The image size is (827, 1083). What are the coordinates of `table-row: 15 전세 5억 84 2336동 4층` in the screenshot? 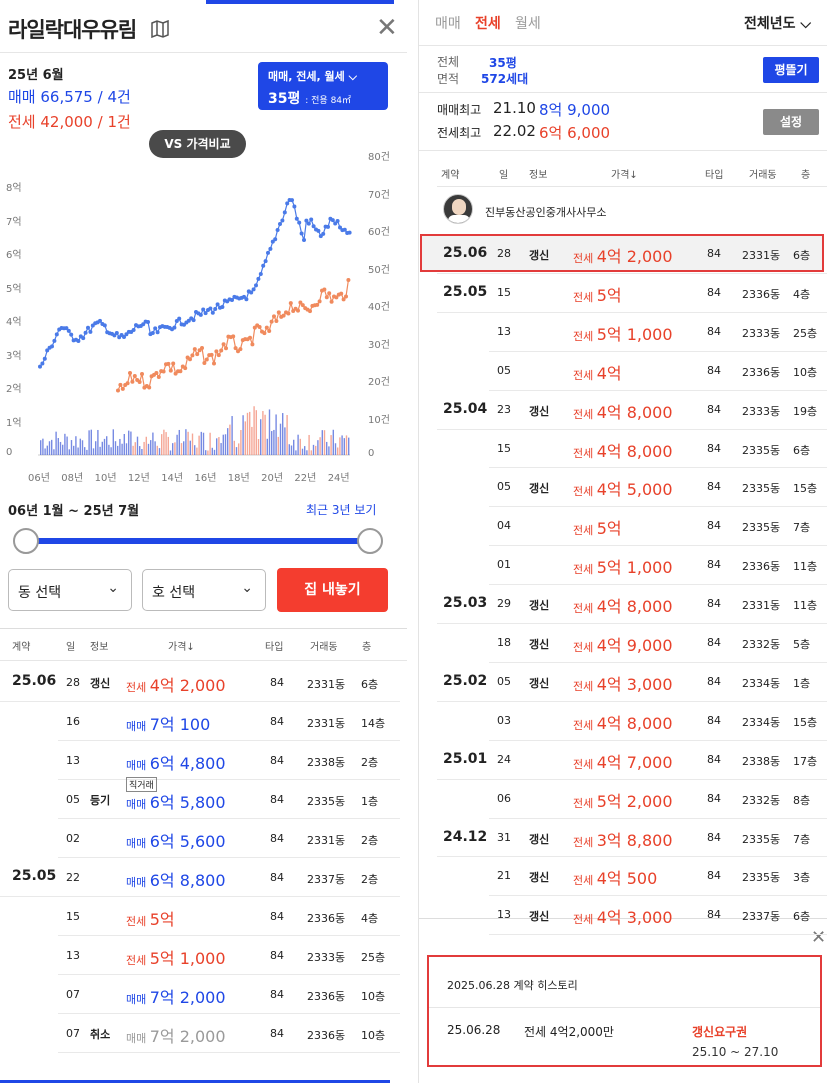 It's located at (200, 916).